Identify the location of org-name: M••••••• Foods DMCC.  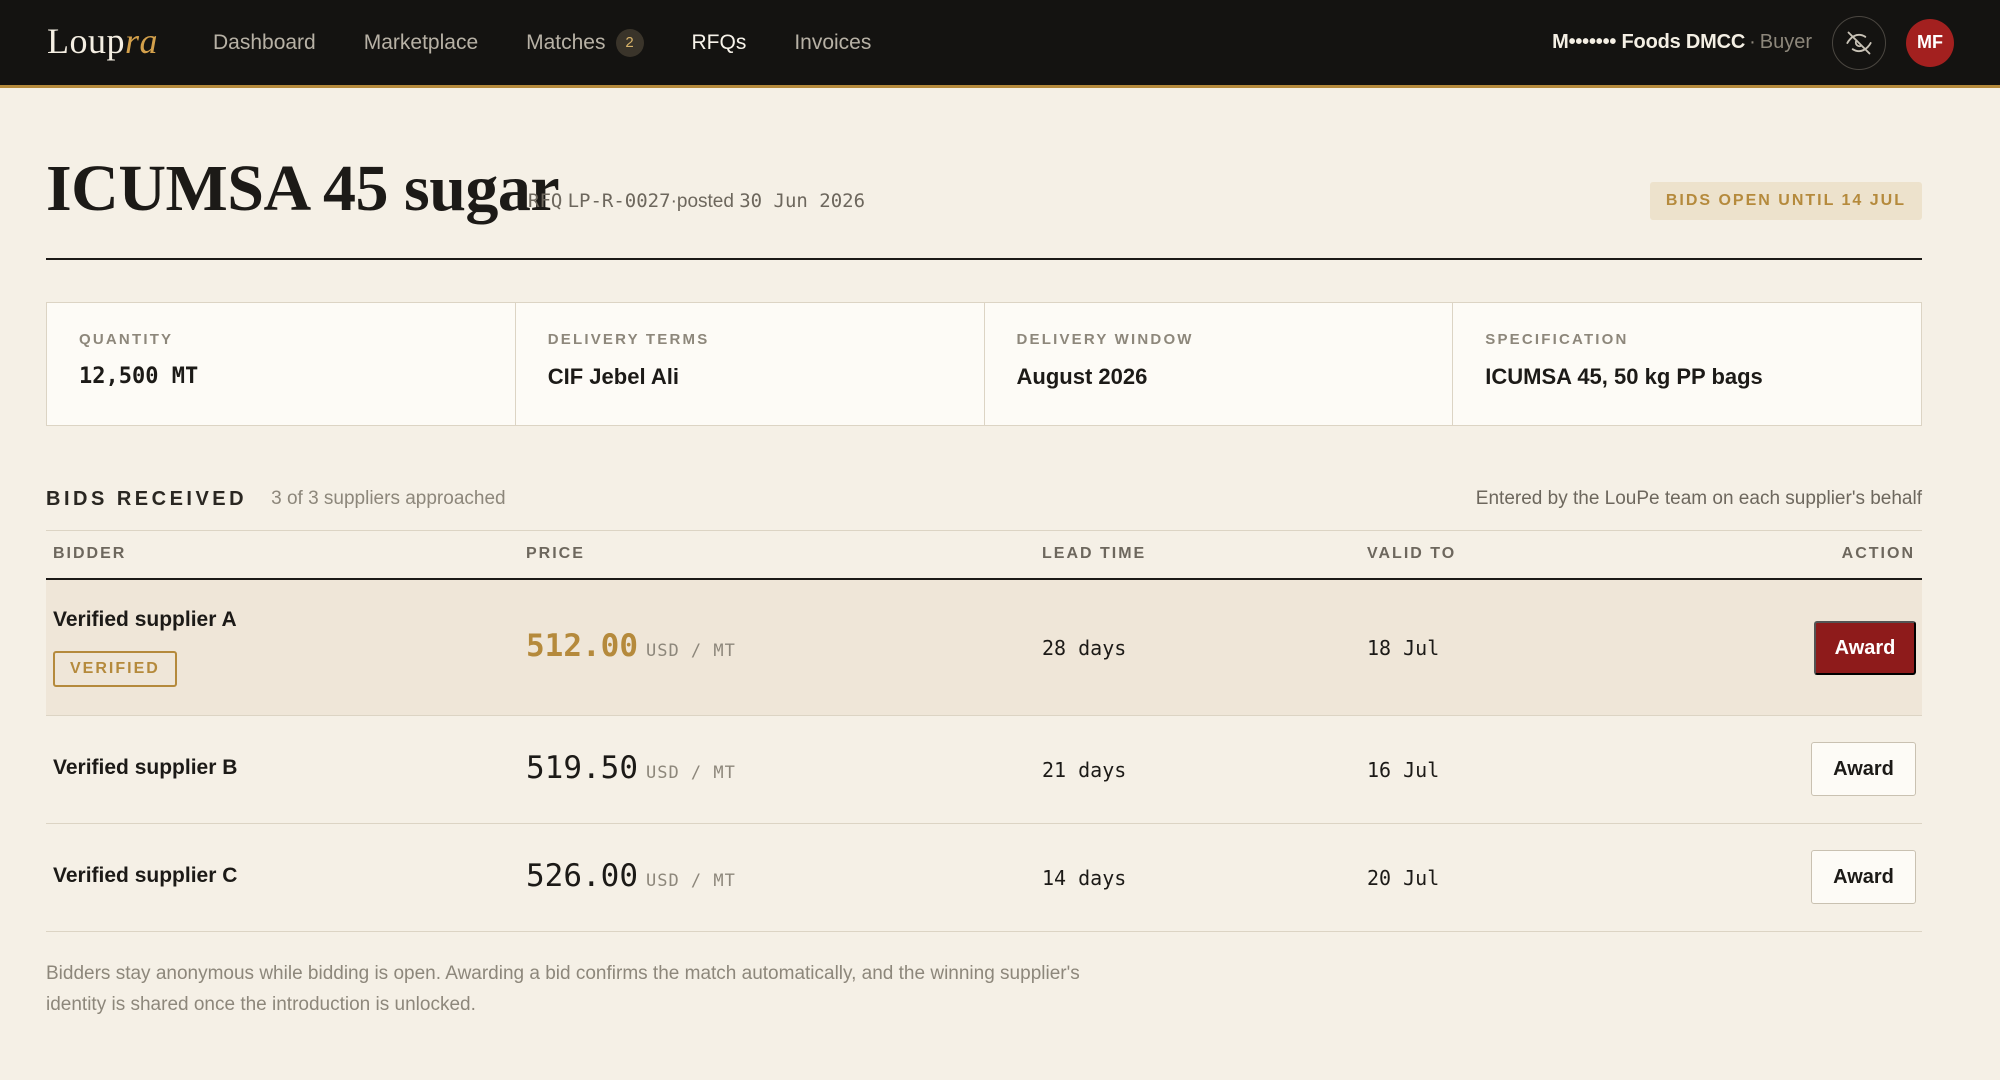
(1649, 42).